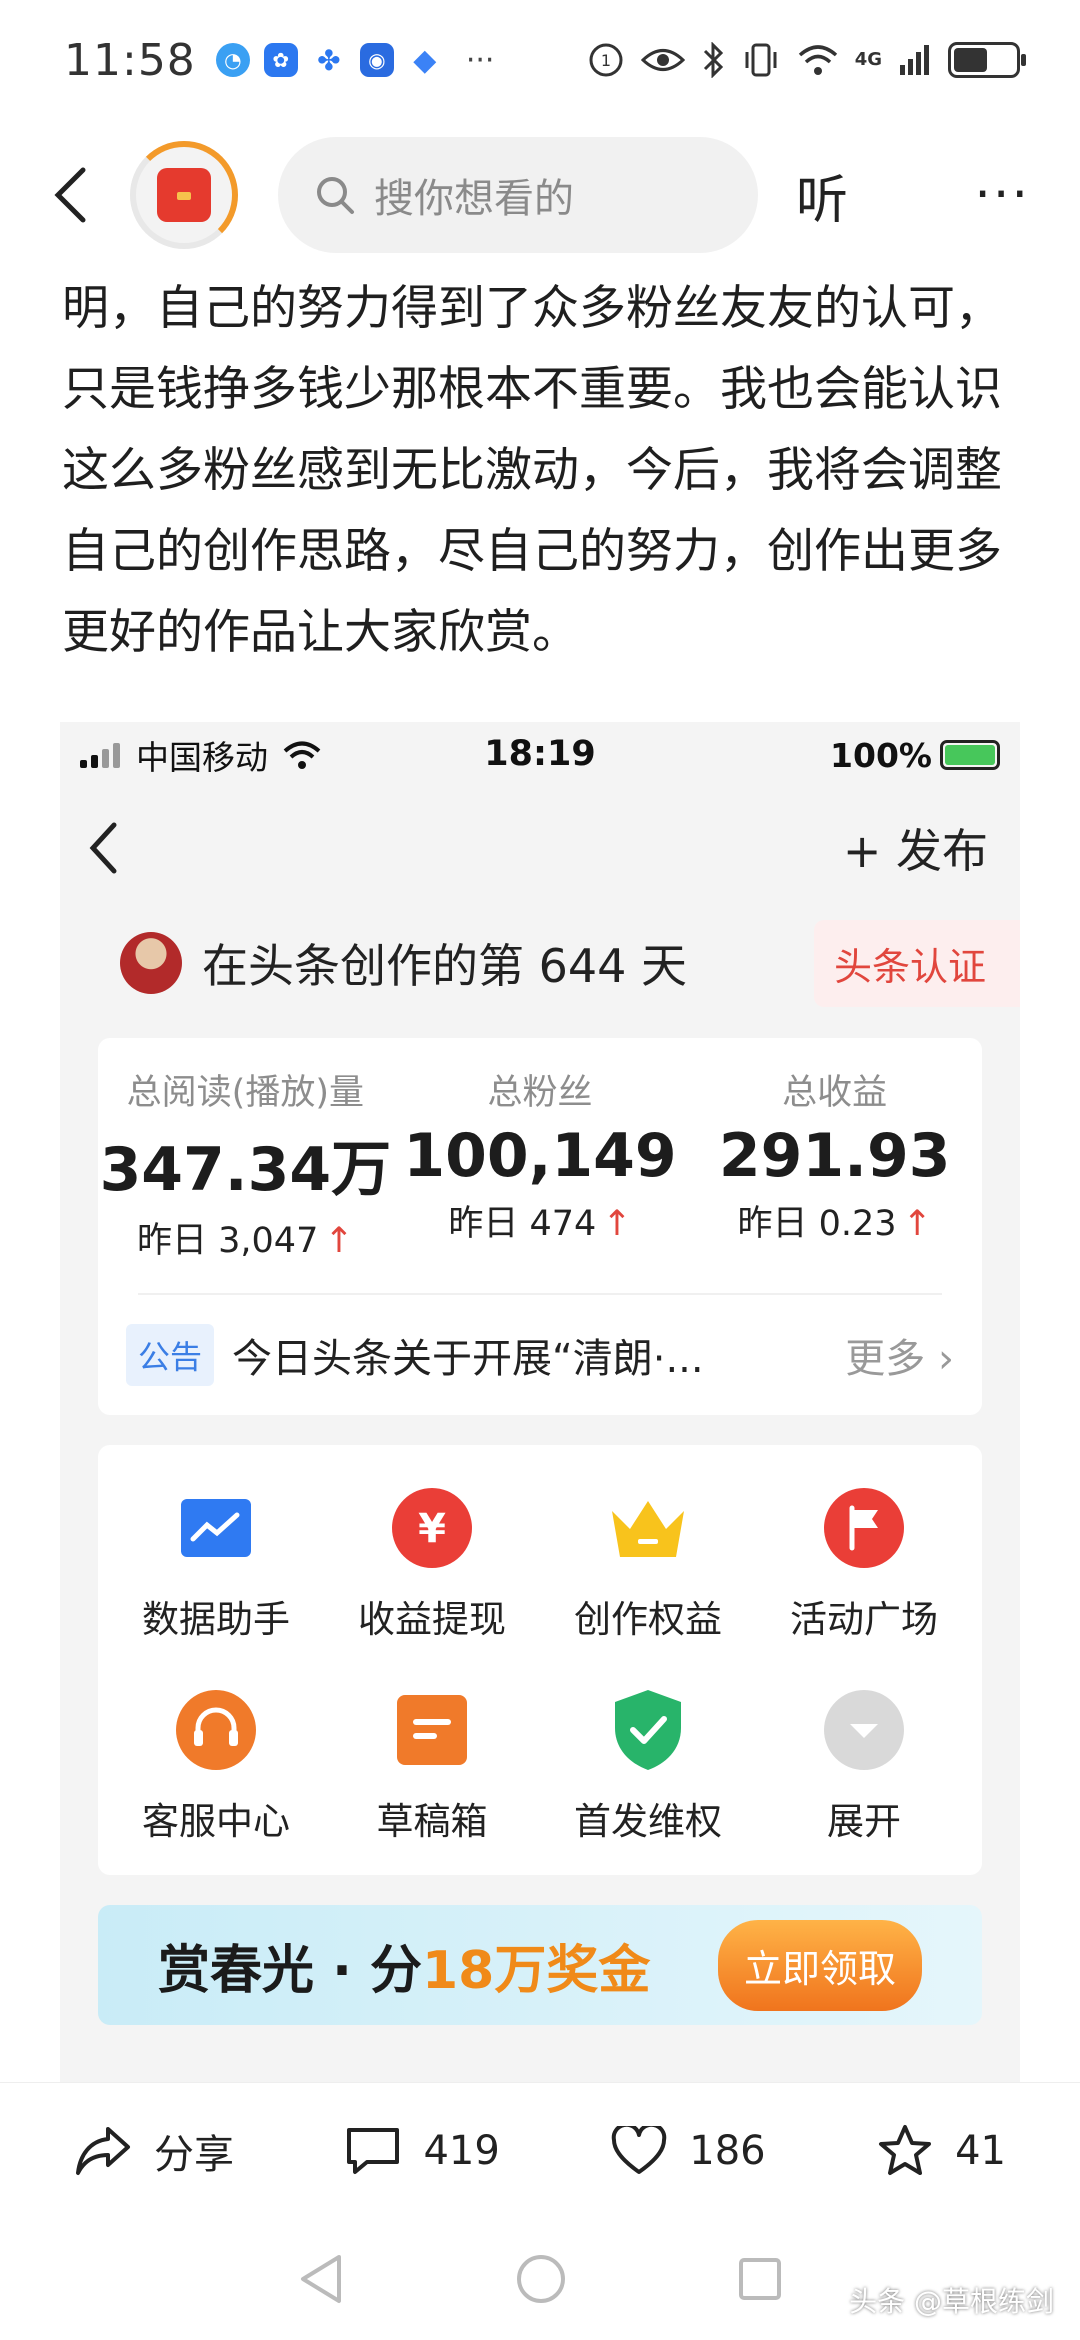  What do you see at coordinates (868, 59) in the screenshot?
I see `network-type: 4G` at bounding box center [868, 59].